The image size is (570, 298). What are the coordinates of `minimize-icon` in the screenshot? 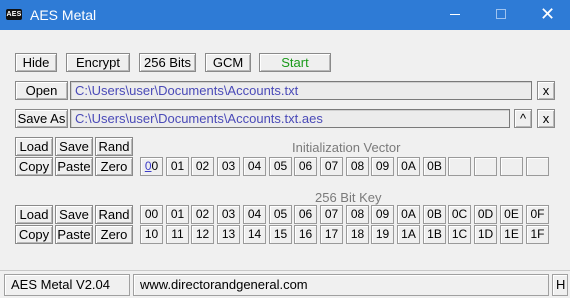 It's located at (455, 14).